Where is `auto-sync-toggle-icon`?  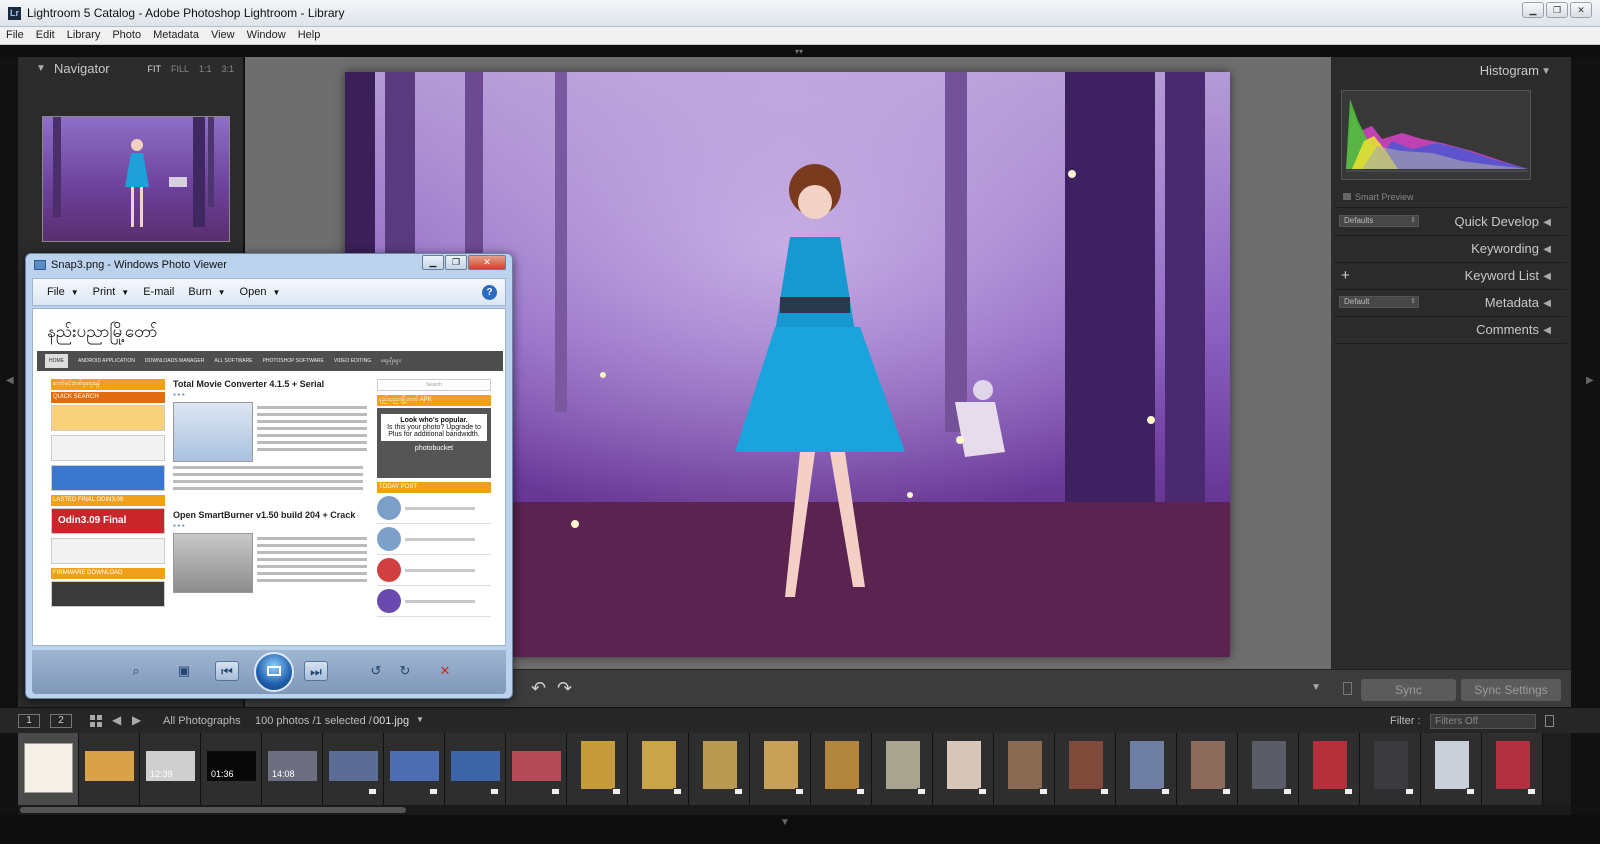 auto-sync-toggle-icon is located at coordinates (1347, 688).